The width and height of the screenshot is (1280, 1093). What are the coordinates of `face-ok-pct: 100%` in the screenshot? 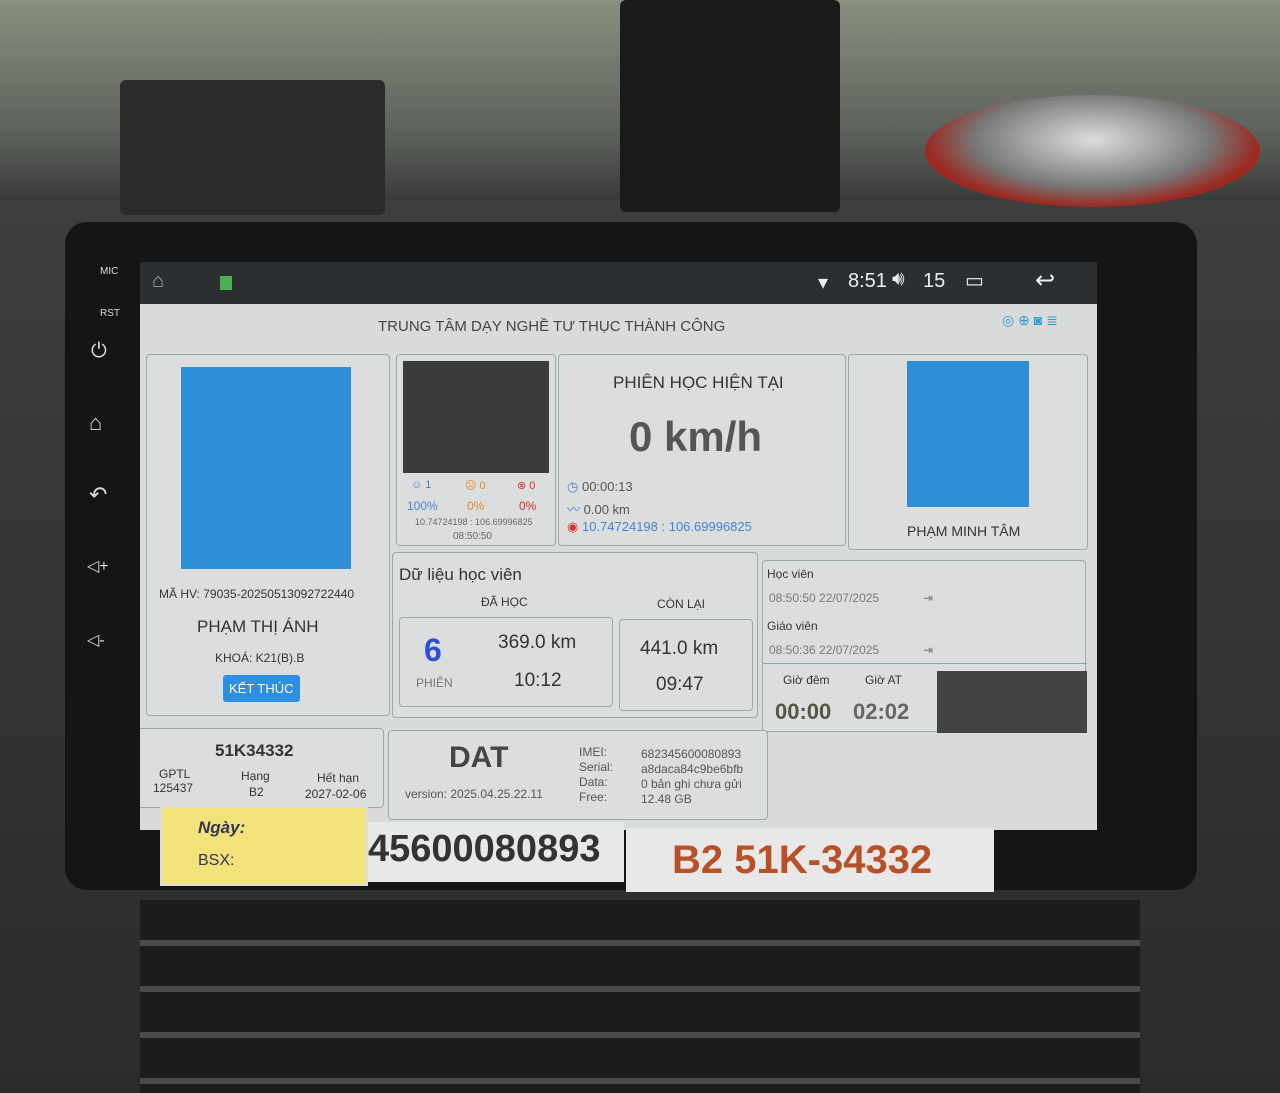 It's located at (422, 506).